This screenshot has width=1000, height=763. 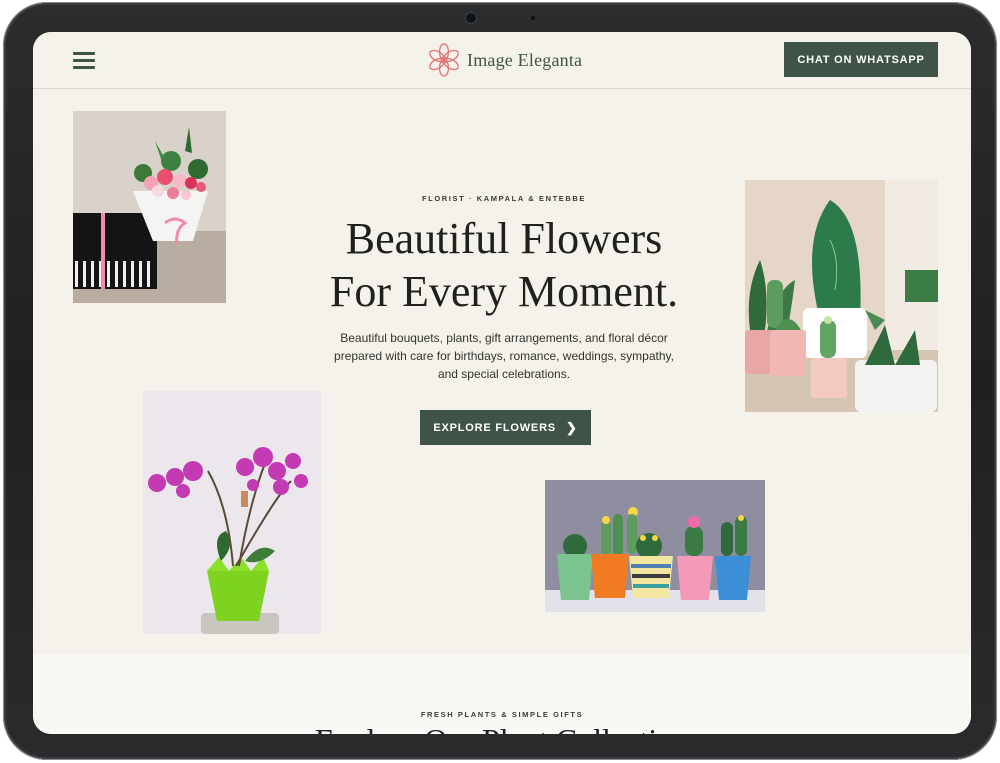 I want to click on section-title: Explore Our Plant Collection, so click(x=502, y=728).